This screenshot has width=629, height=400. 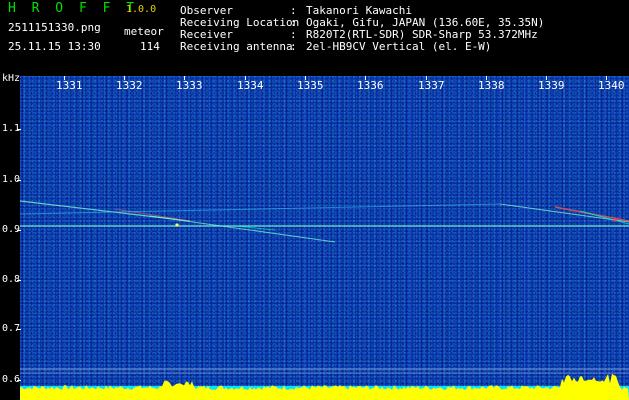 I want to click on x-tick-1331: 1331, so click(x=69, y=85).